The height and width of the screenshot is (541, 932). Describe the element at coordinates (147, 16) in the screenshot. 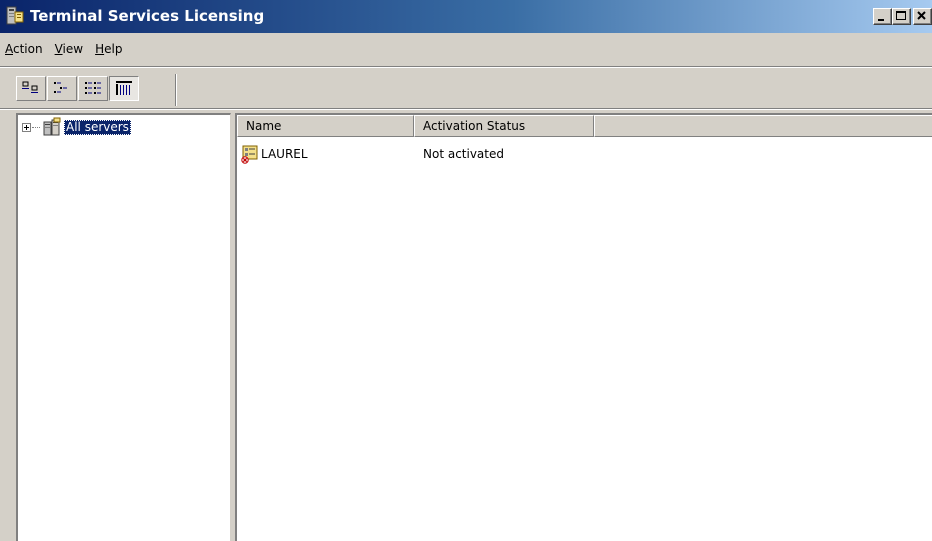

I see `window-title: Terminal Services Licensing` at that location.